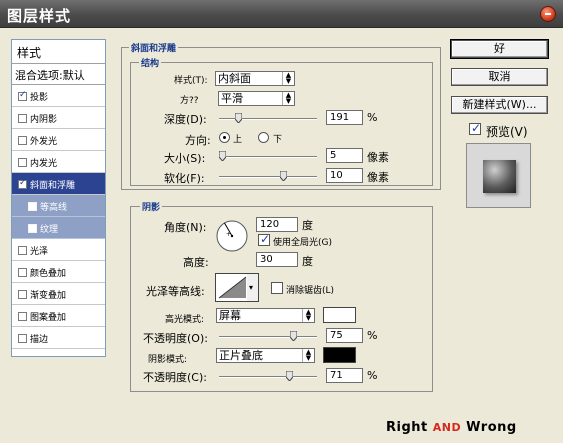 This screenshot has width=563, height=443. Describe the element at coordinates (44, 164) in the screenshot. I see `effect-label: 内发光` at that location.